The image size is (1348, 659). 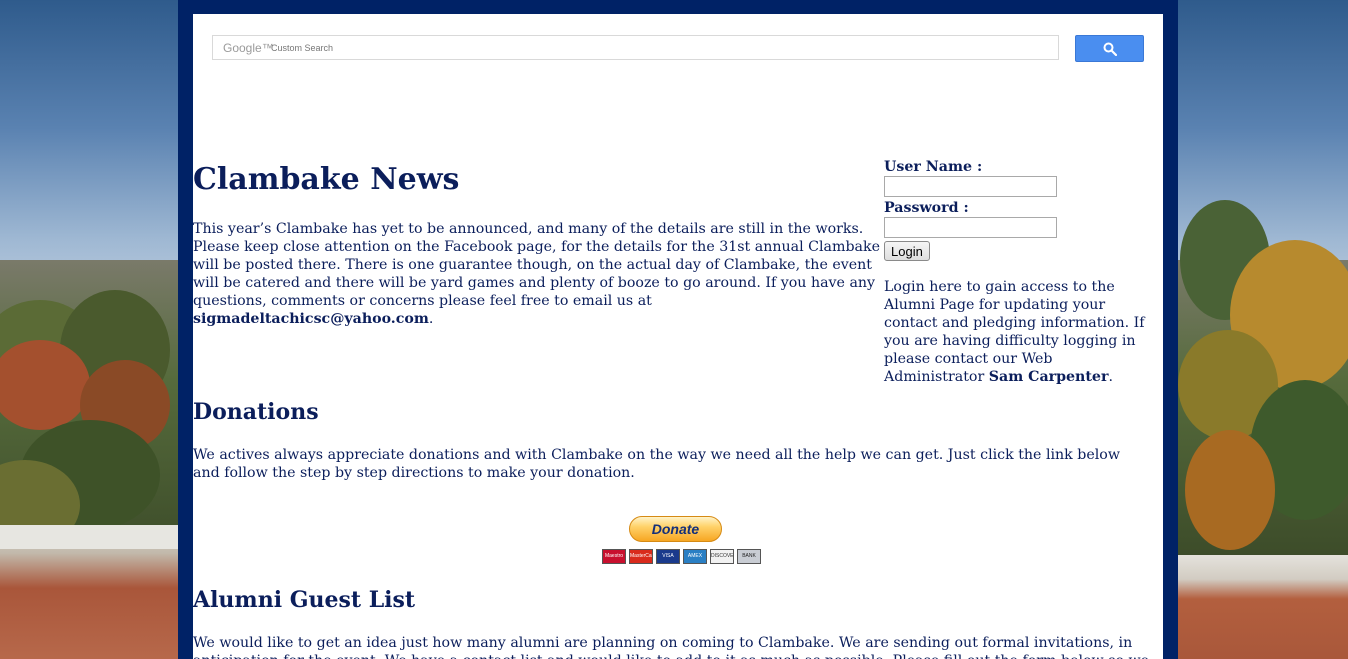 I want to click on search-icon, so click(x=1110, y=49).